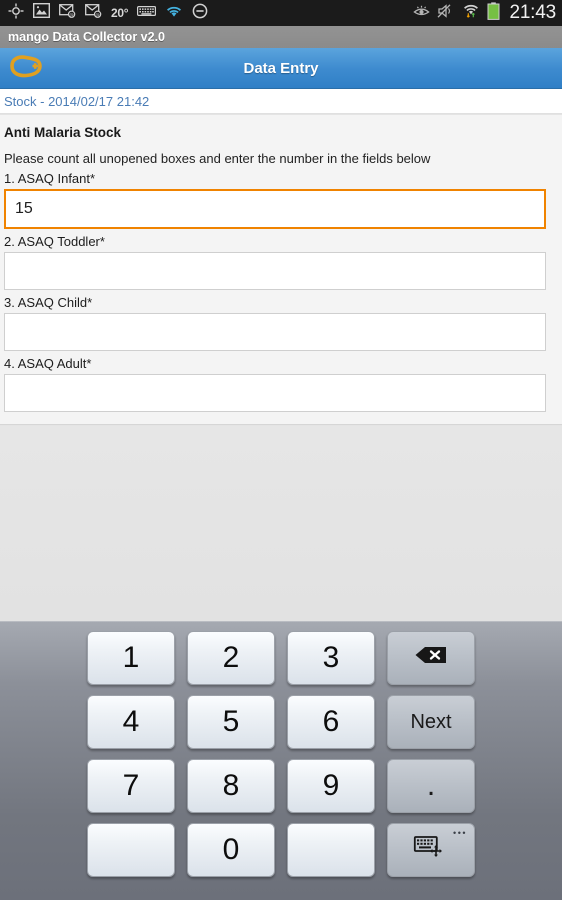 The image size is (562, 900). What do you see at coordinates (120, 13) in the screenshot?
I see `temperature-indicator: 20°` at bounding box center [120, 13].